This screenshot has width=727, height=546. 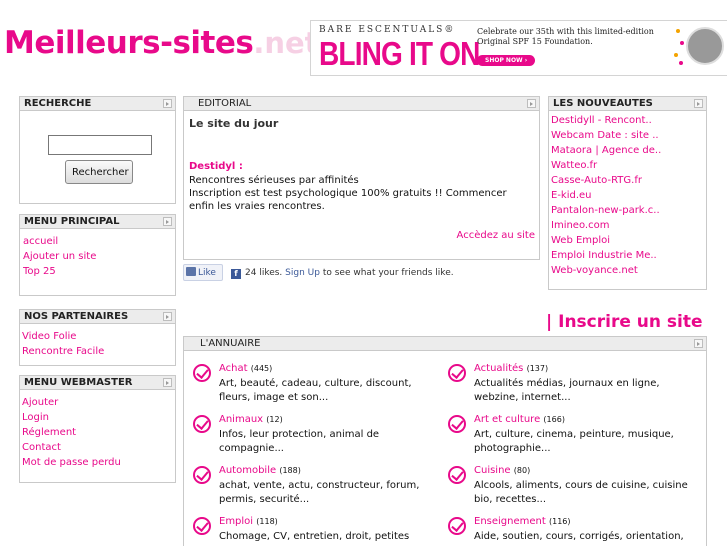 I want to click on search-panel: RECHERCHE Rechercher, so click(x=97, y=150).